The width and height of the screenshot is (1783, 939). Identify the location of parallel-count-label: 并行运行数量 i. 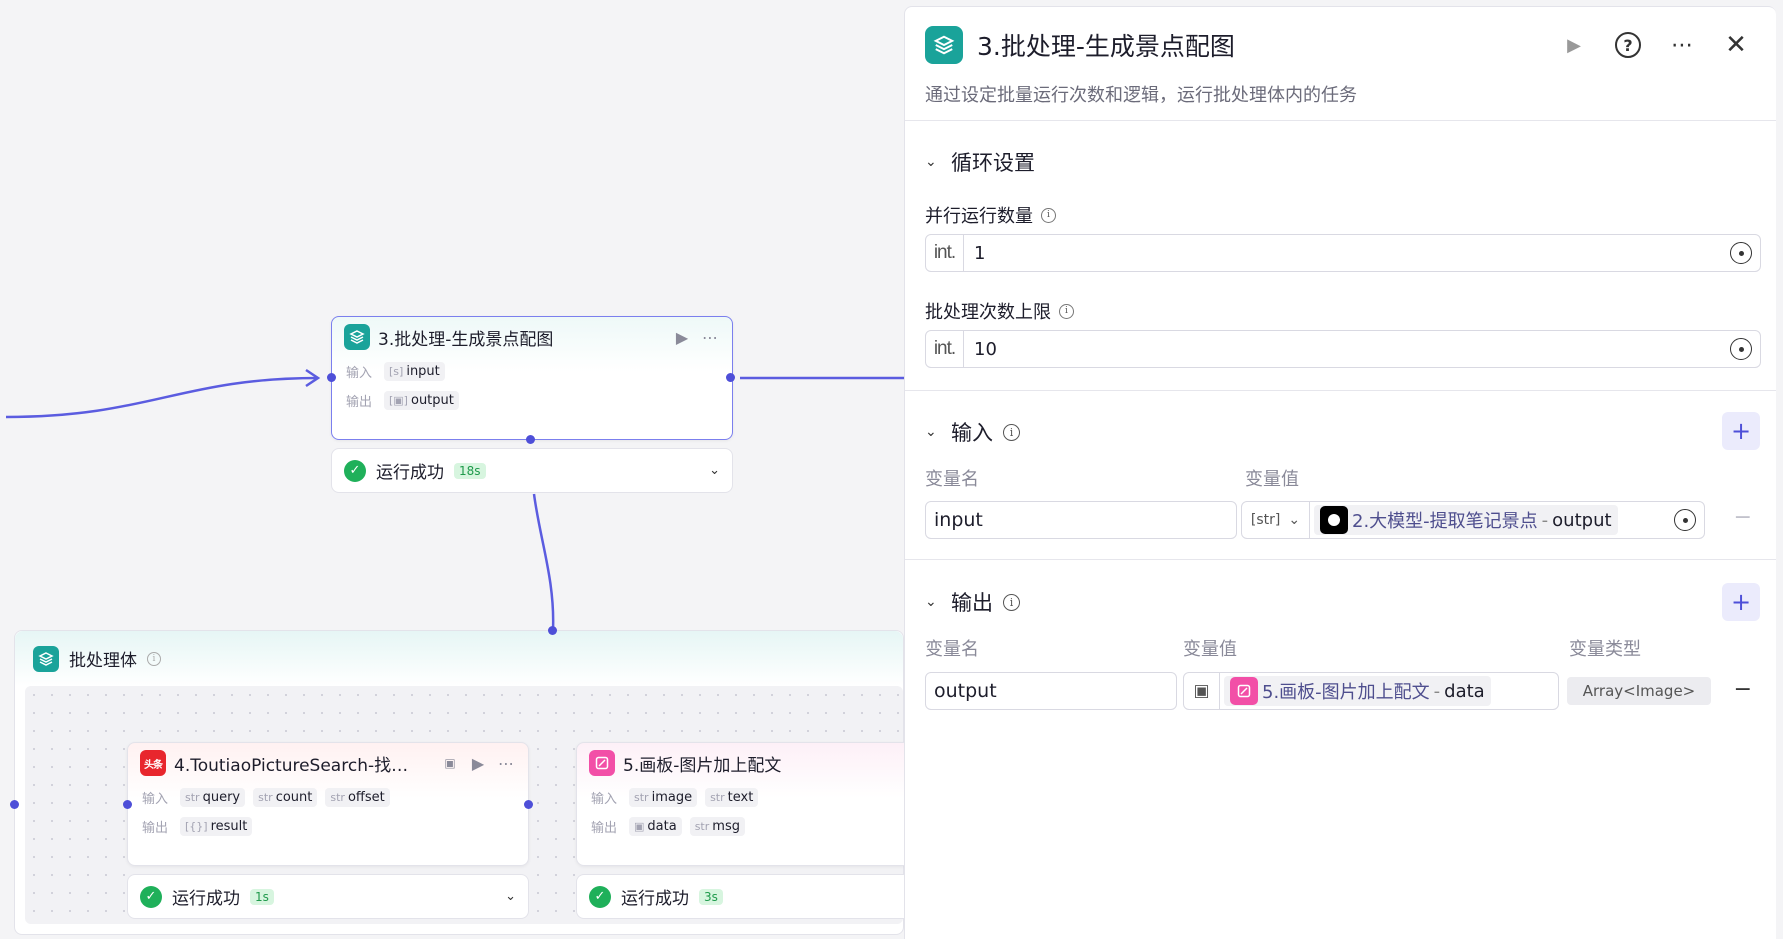
(990, 215).